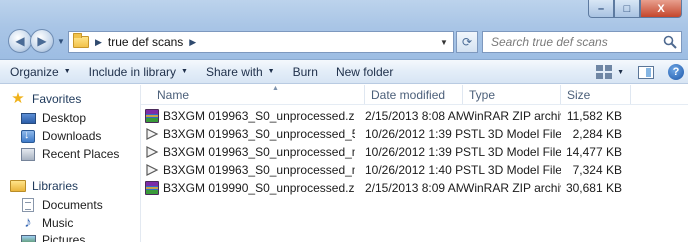 The width and height of the screenshot is (688, 242). What do you see at coordinates (597, 170) in the screenshot?
I see `file-size: 7,324 KB` at bounding box center [597, 170].